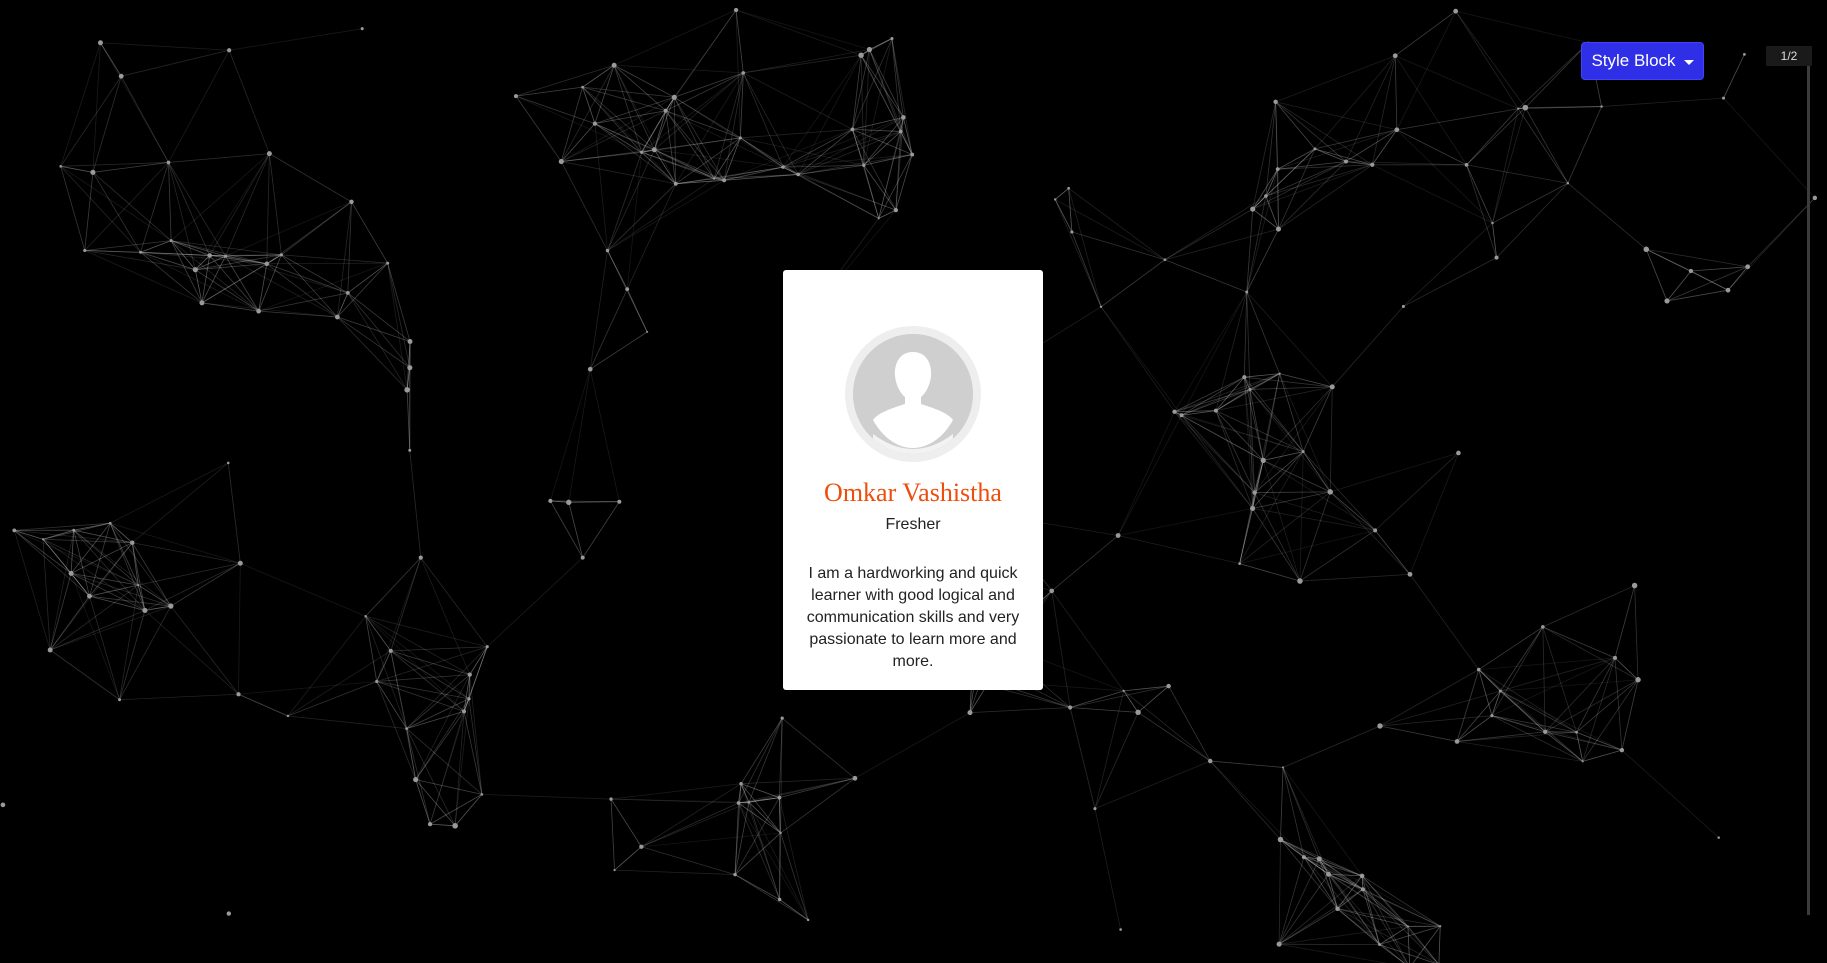  I want to click on scroll-track, so click(1808, 490).